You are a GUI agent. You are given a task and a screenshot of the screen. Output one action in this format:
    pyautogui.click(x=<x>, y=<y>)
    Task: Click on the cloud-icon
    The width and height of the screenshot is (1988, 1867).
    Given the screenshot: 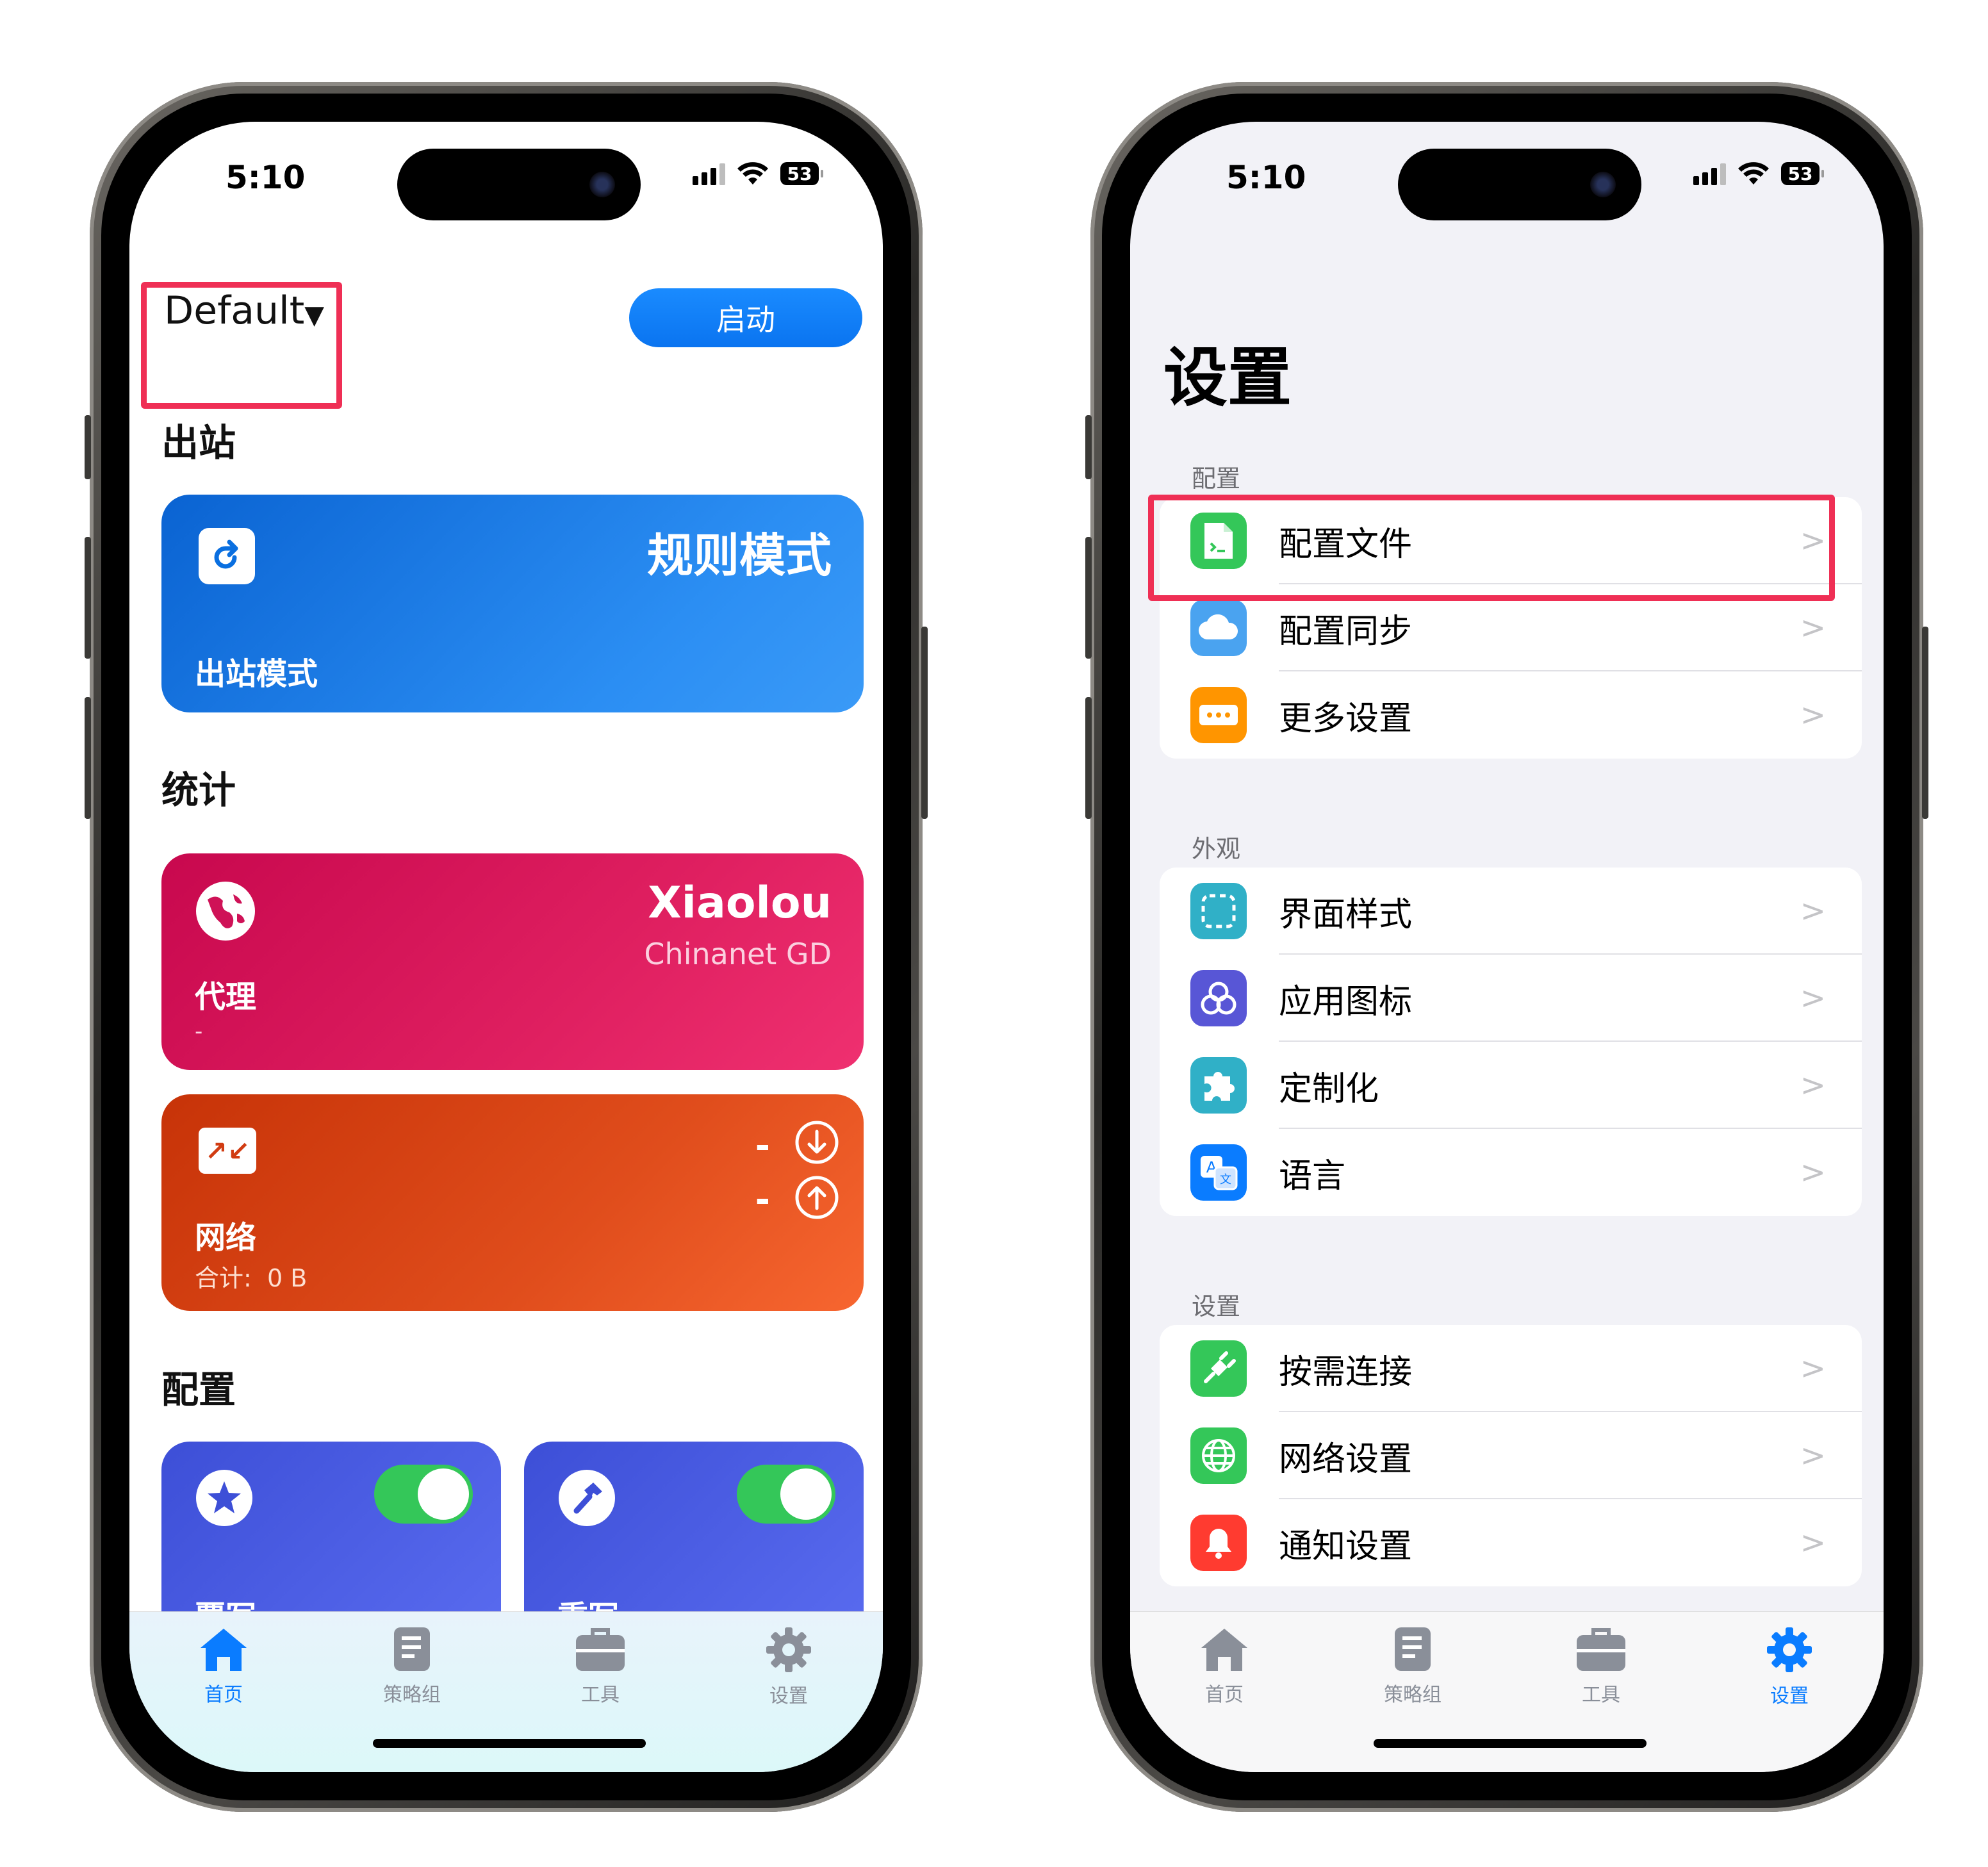 What is the action you would take?
    pyautogui.click(x=1218, y=628)
    